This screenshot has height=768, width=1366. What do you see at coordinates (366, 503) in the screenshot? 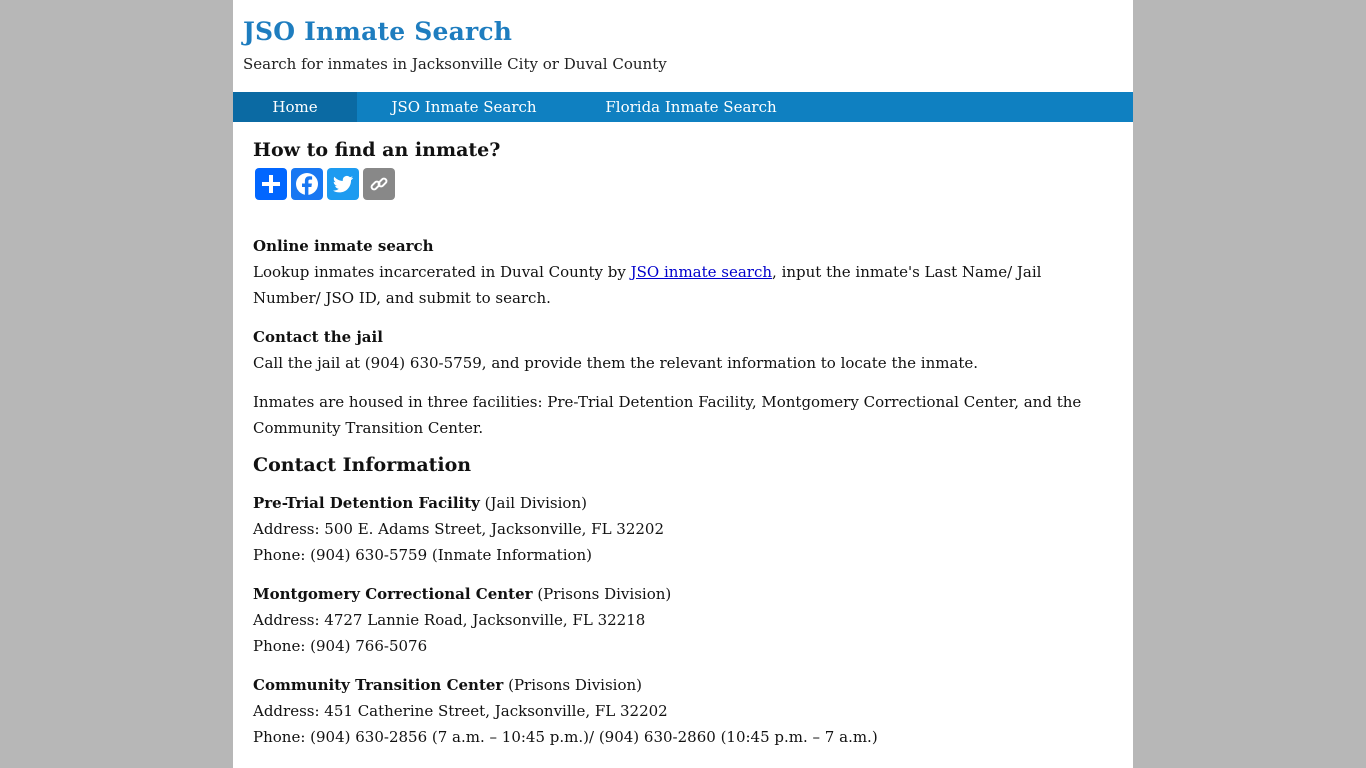
I see `facility-name: Pre-Trial Detention Facility` at bounding box center [366, 503].